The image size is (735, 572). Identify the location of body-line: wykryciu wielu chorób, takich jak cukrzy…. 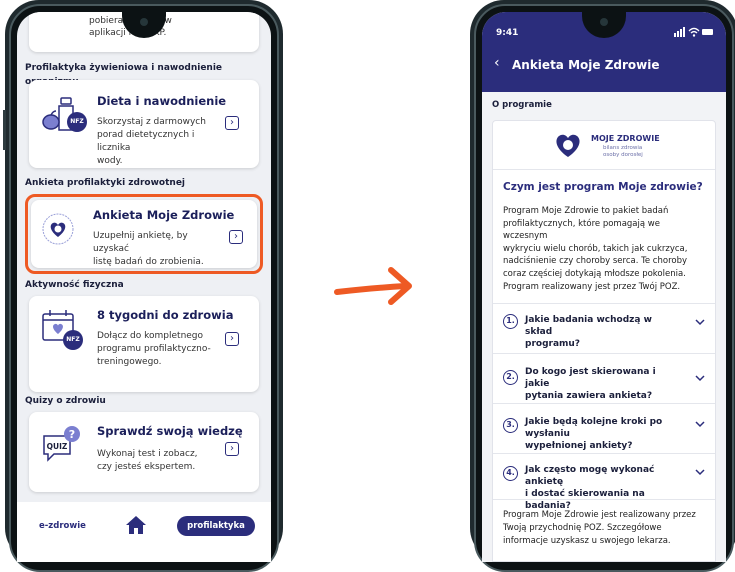
(595, 248).